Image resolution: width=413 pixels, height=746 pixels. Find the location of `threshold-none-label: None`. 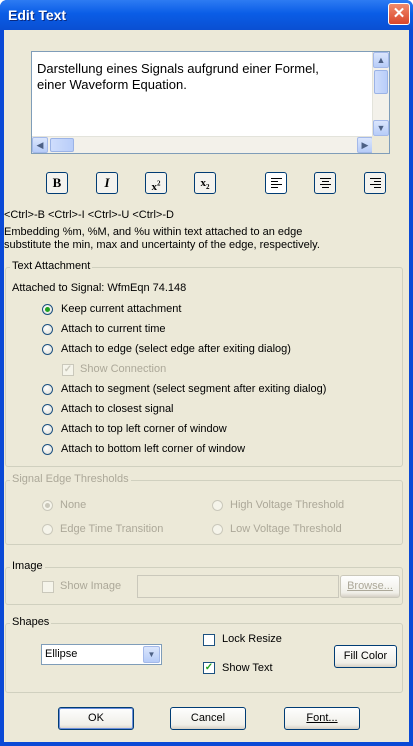

threshold-none-label: None is located at coordinates (73, 505).